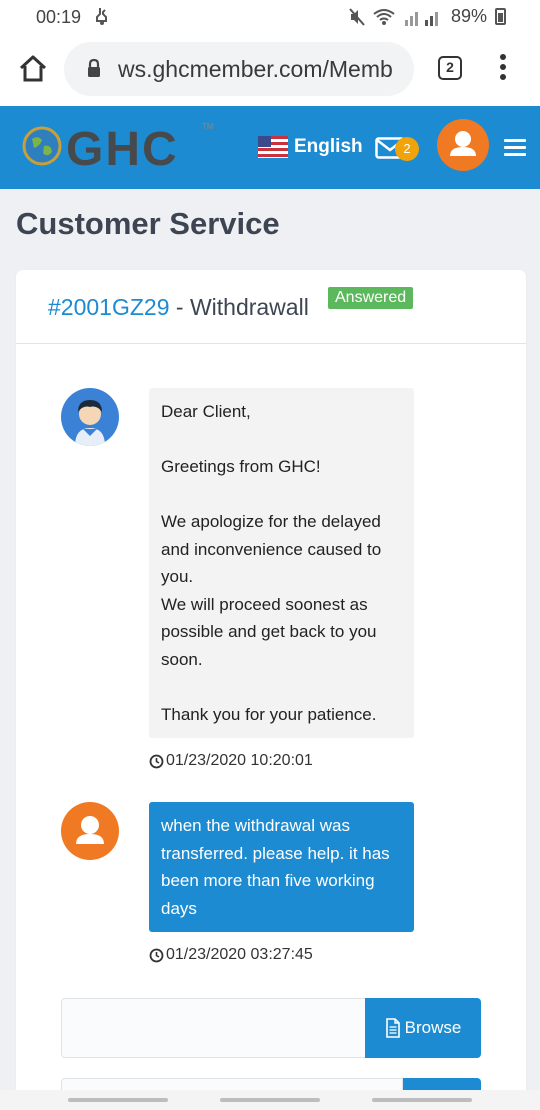  I want to click on signal-icon, so click(421, 18).